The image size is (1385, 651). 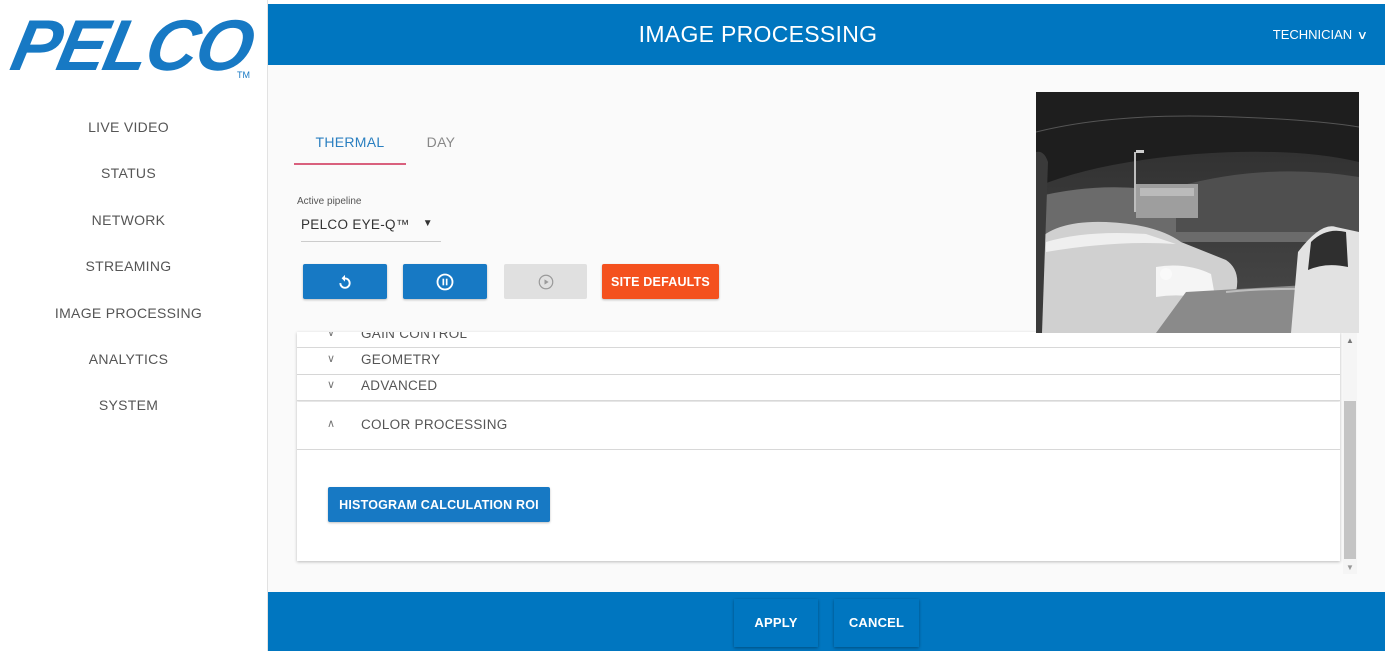 I want to click on user-menu-label: TECHNICIAN, so click(x=1312, y=34).